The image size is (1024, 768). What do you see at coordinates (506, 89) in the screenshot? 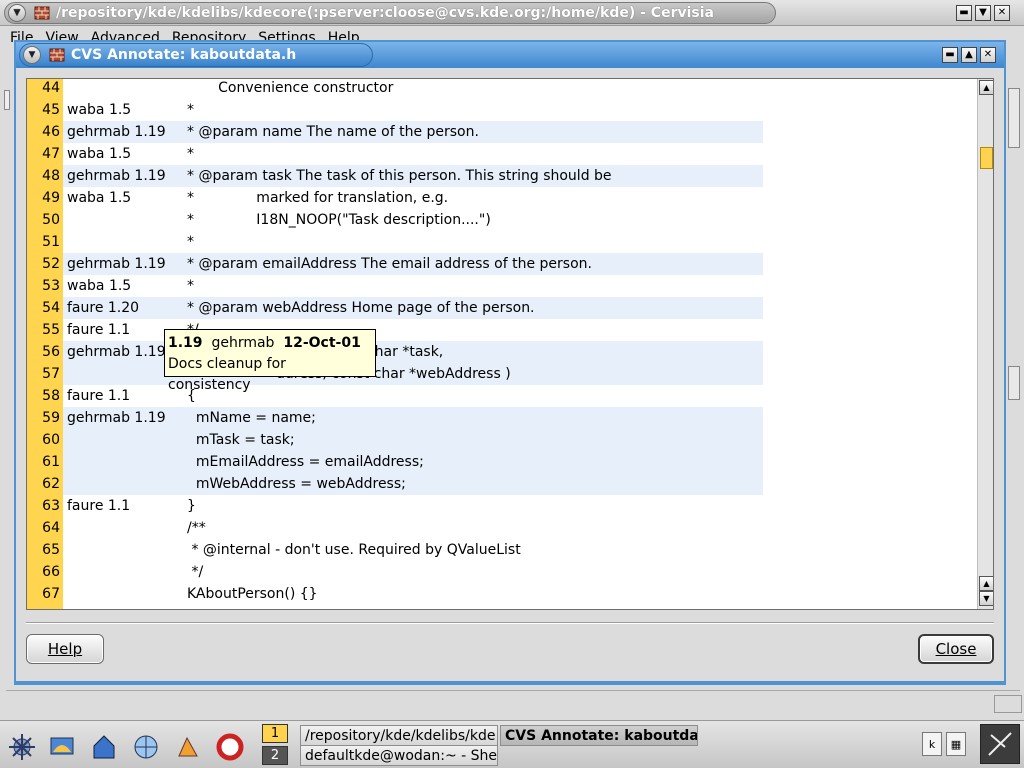
I see `annotate-row: 44 Convenience constructor` at bounding box center [506, 89].